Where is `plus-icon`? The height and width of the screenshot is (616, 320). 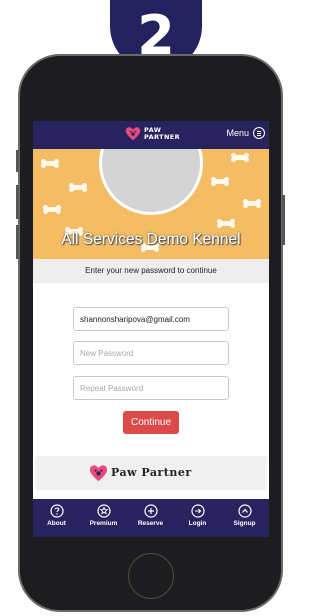 plus-icon is located at coordinates (150, 511).